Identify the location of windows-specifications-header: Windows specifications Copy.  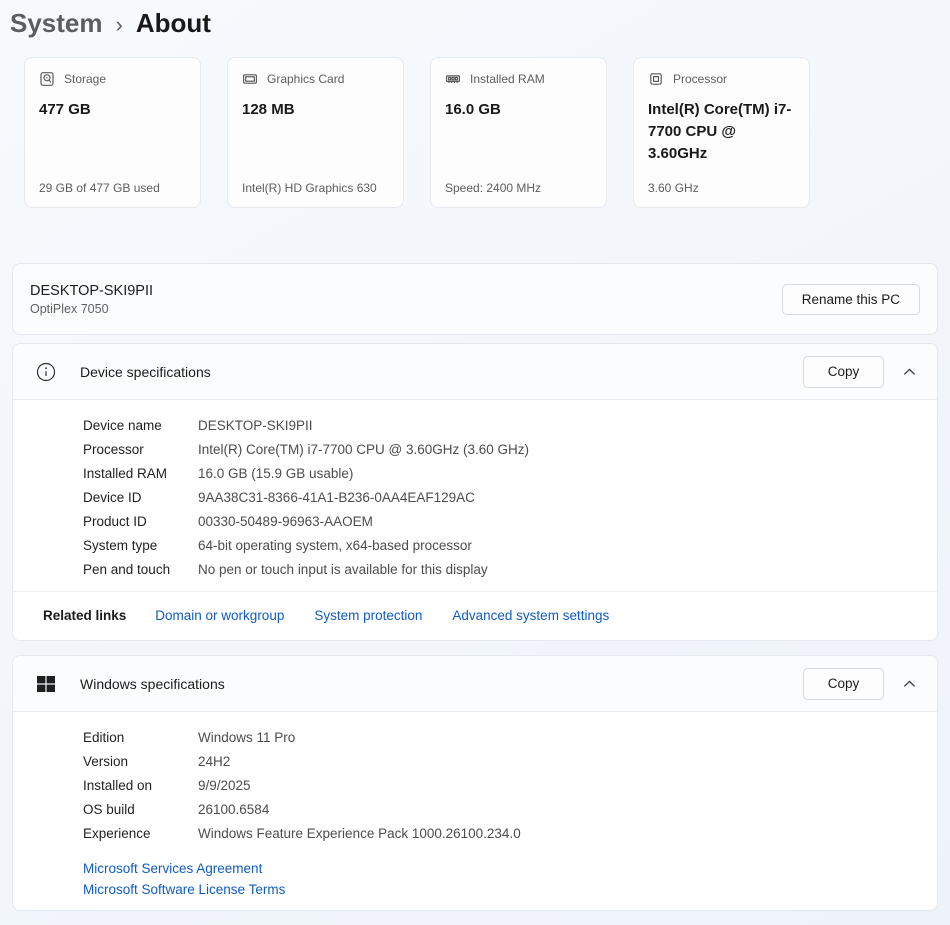
(475, 684).